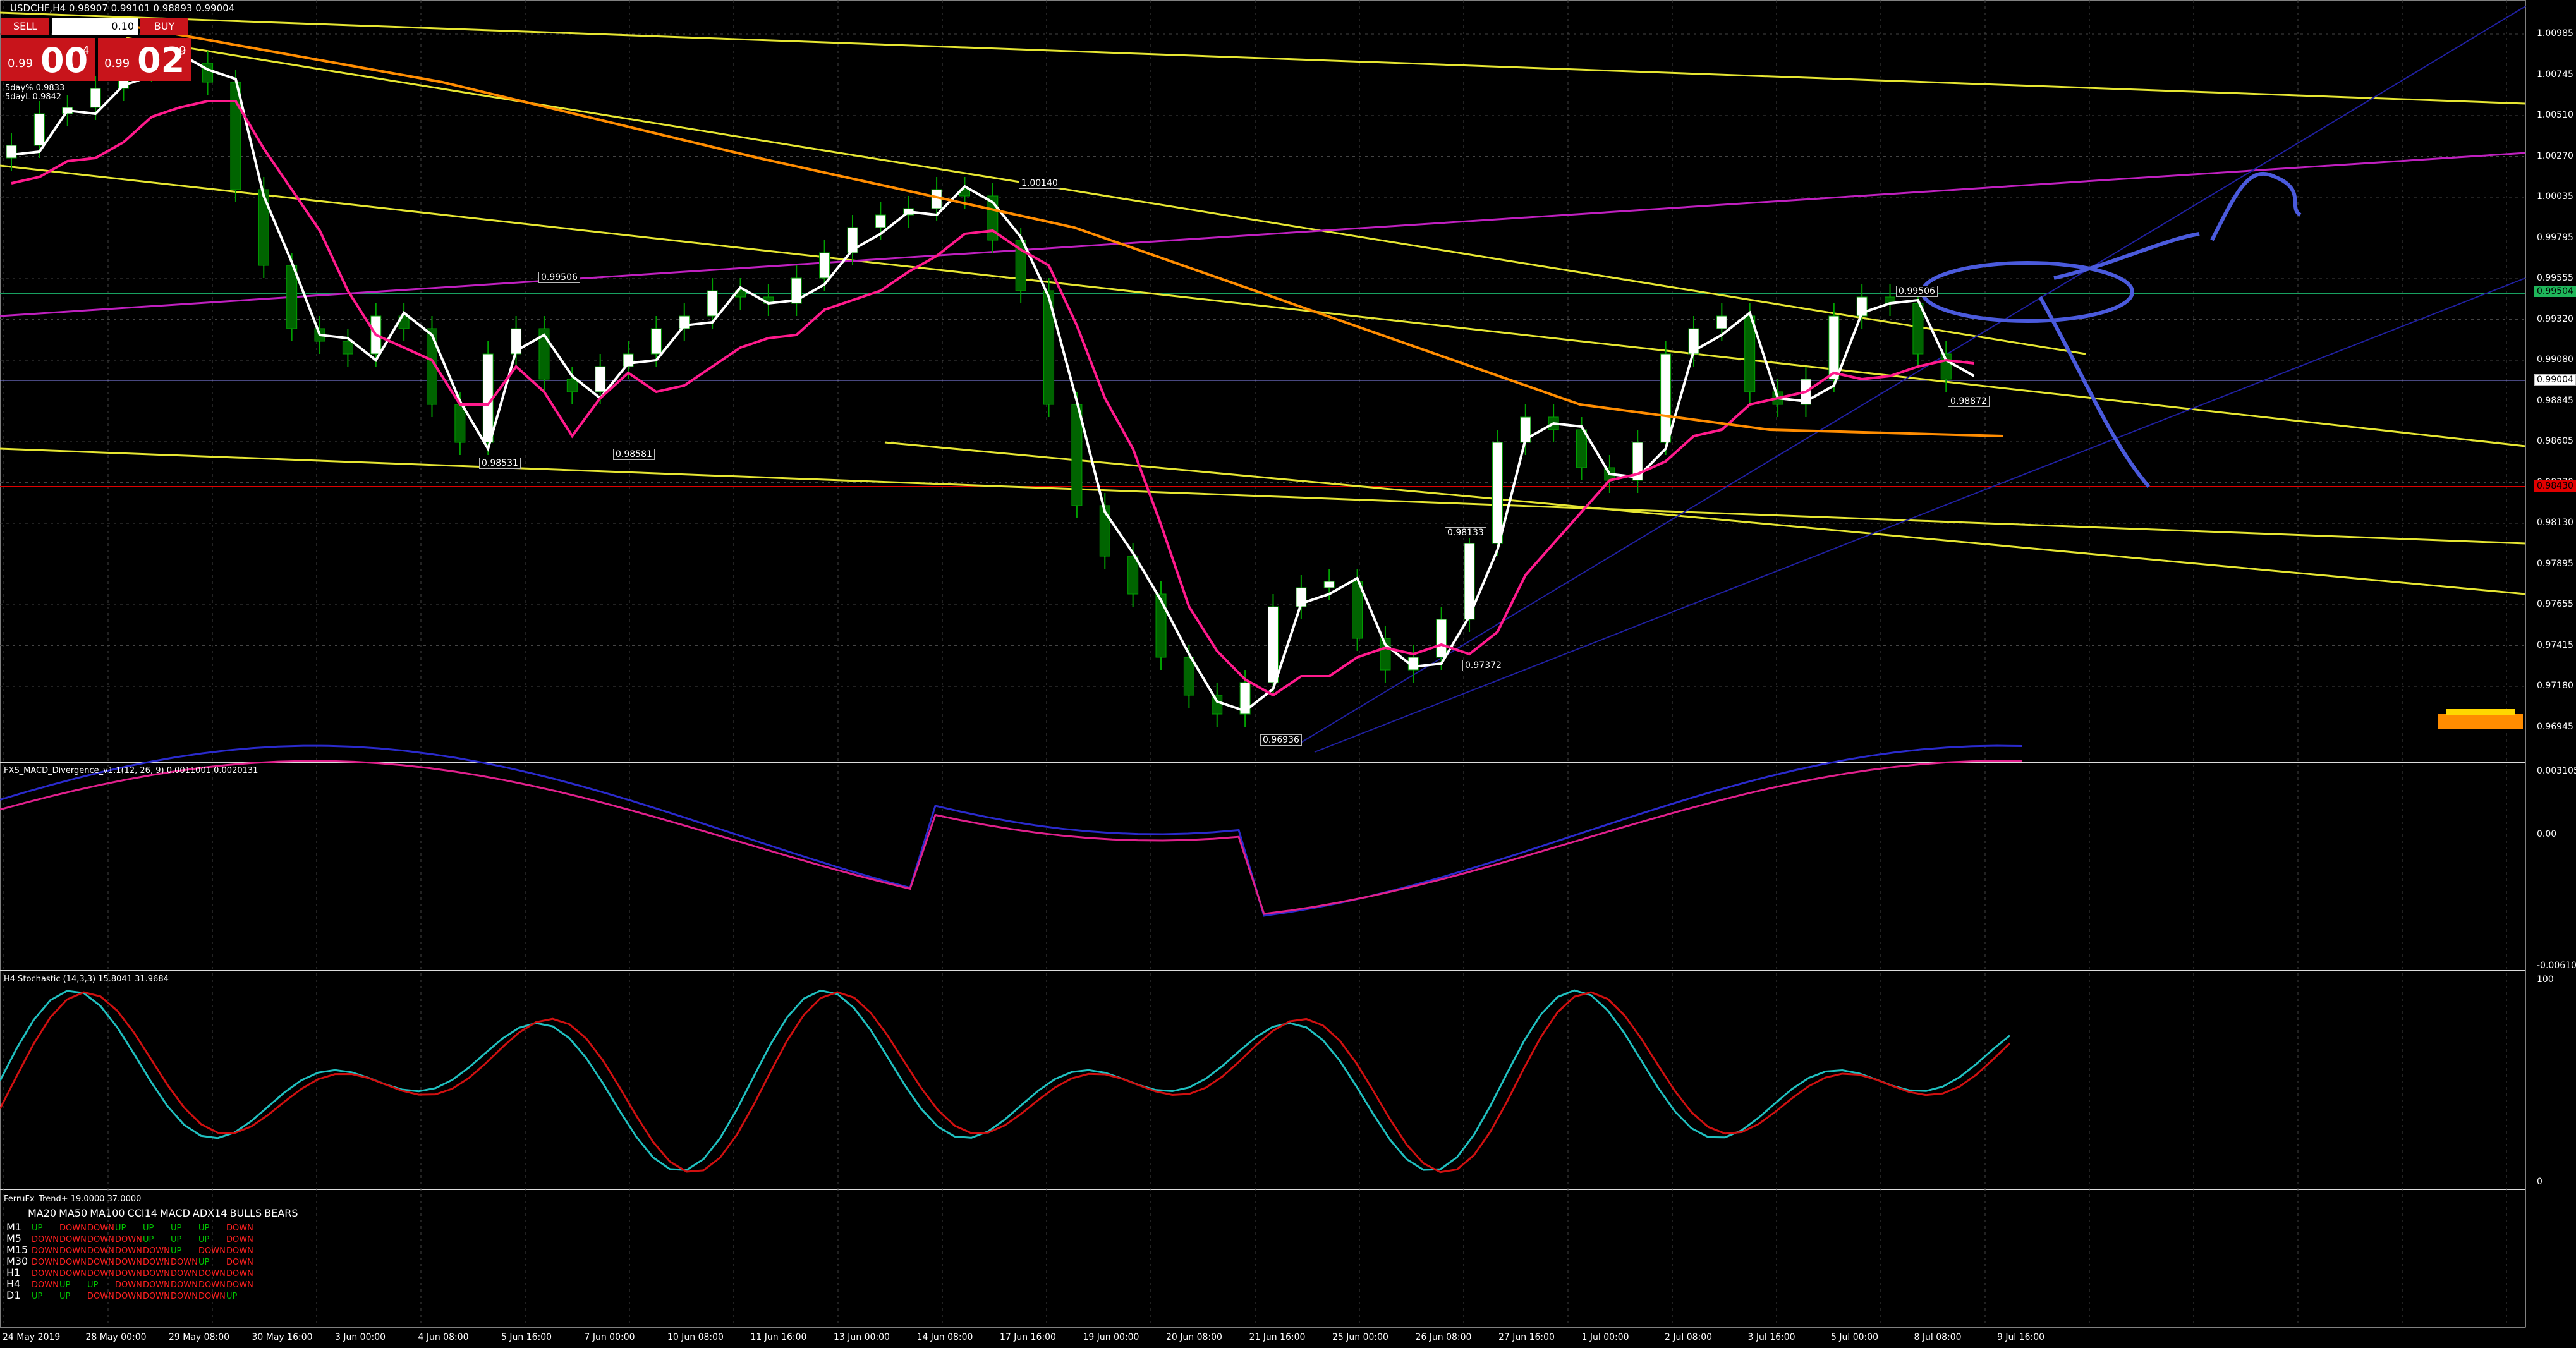  I want to click on swing-low-label: 0.97372, so click(1483, 665).